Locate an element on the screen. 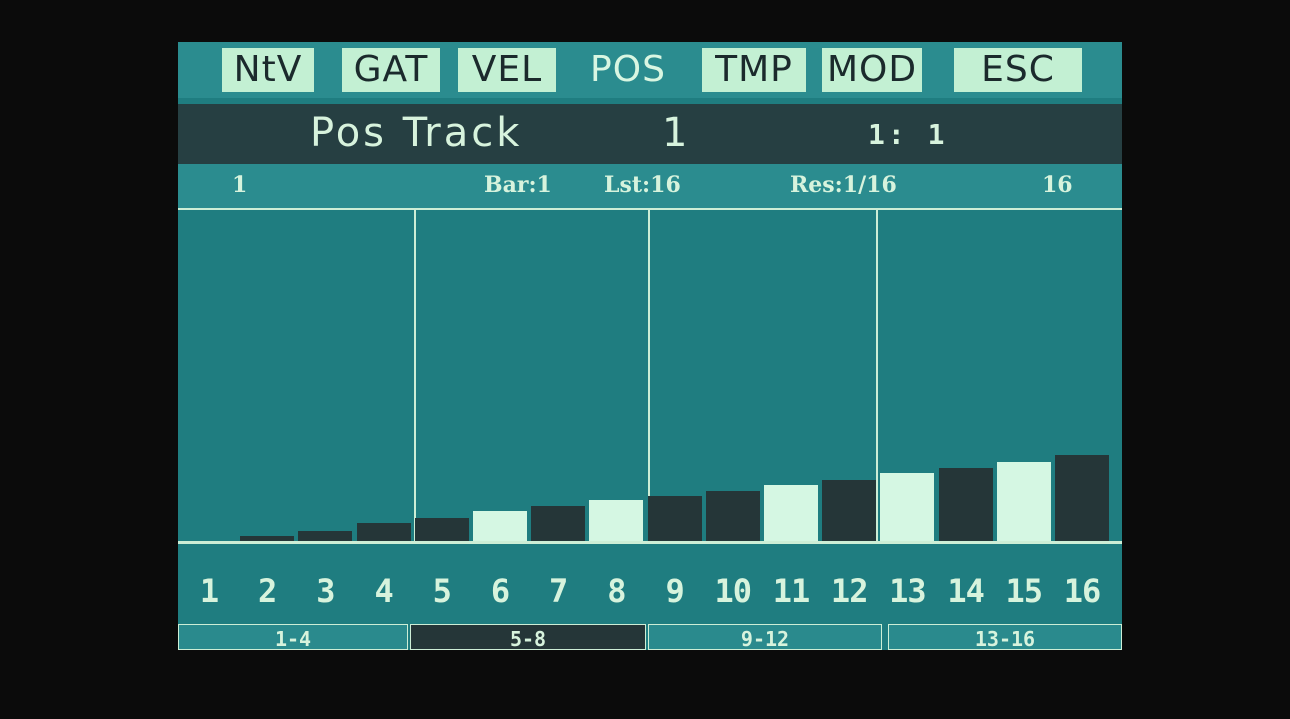 The image size is (1290, 719). step-number-13: 13 is located at coordinates (908, 591).